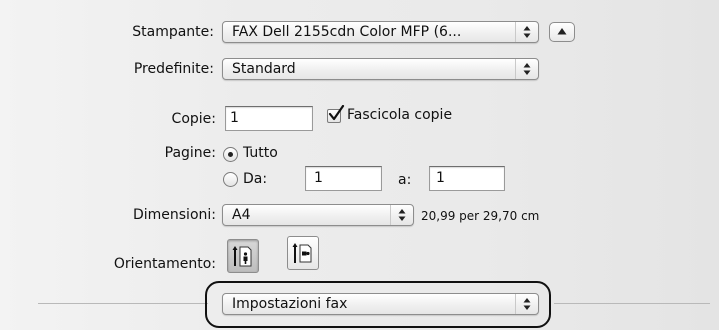 This screenshot has height=330, width=719. I want to click on copies-label: Copie:, so click(193, 119).